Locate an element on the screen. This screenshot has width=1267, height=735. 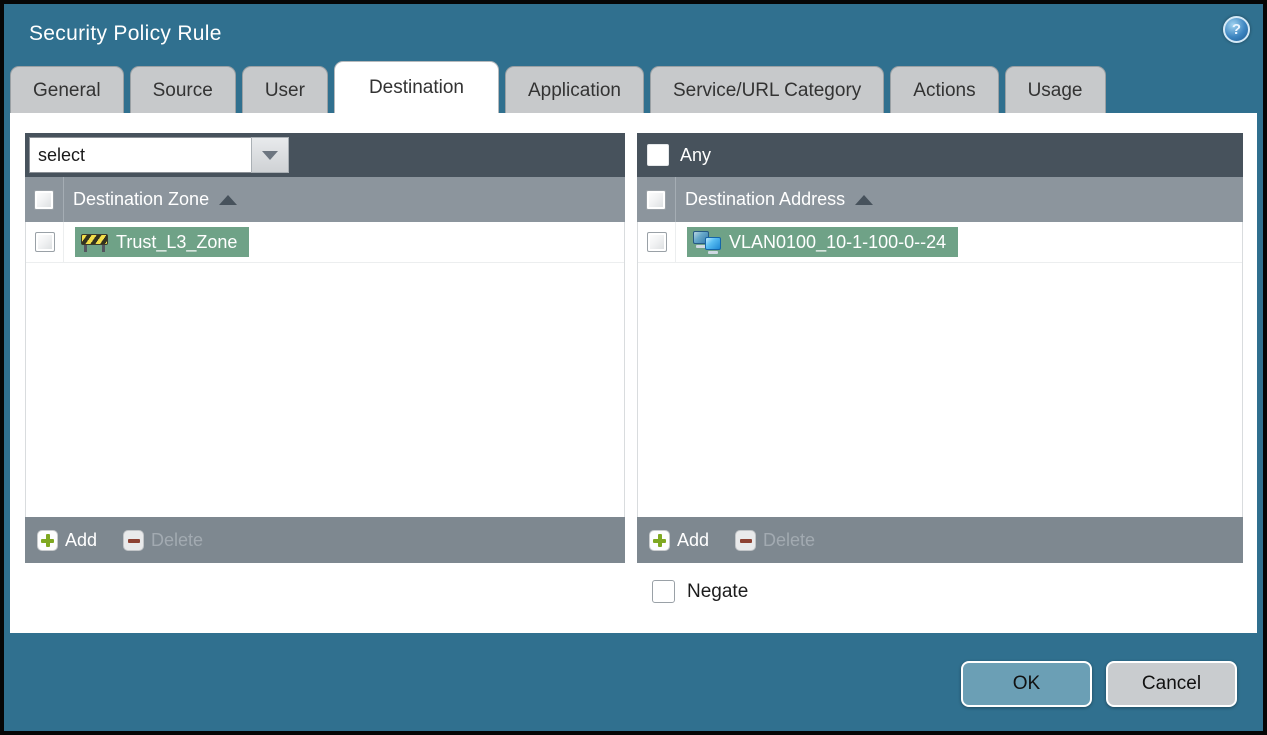
zone-barrier-icon is located at coordinates (94, 242).